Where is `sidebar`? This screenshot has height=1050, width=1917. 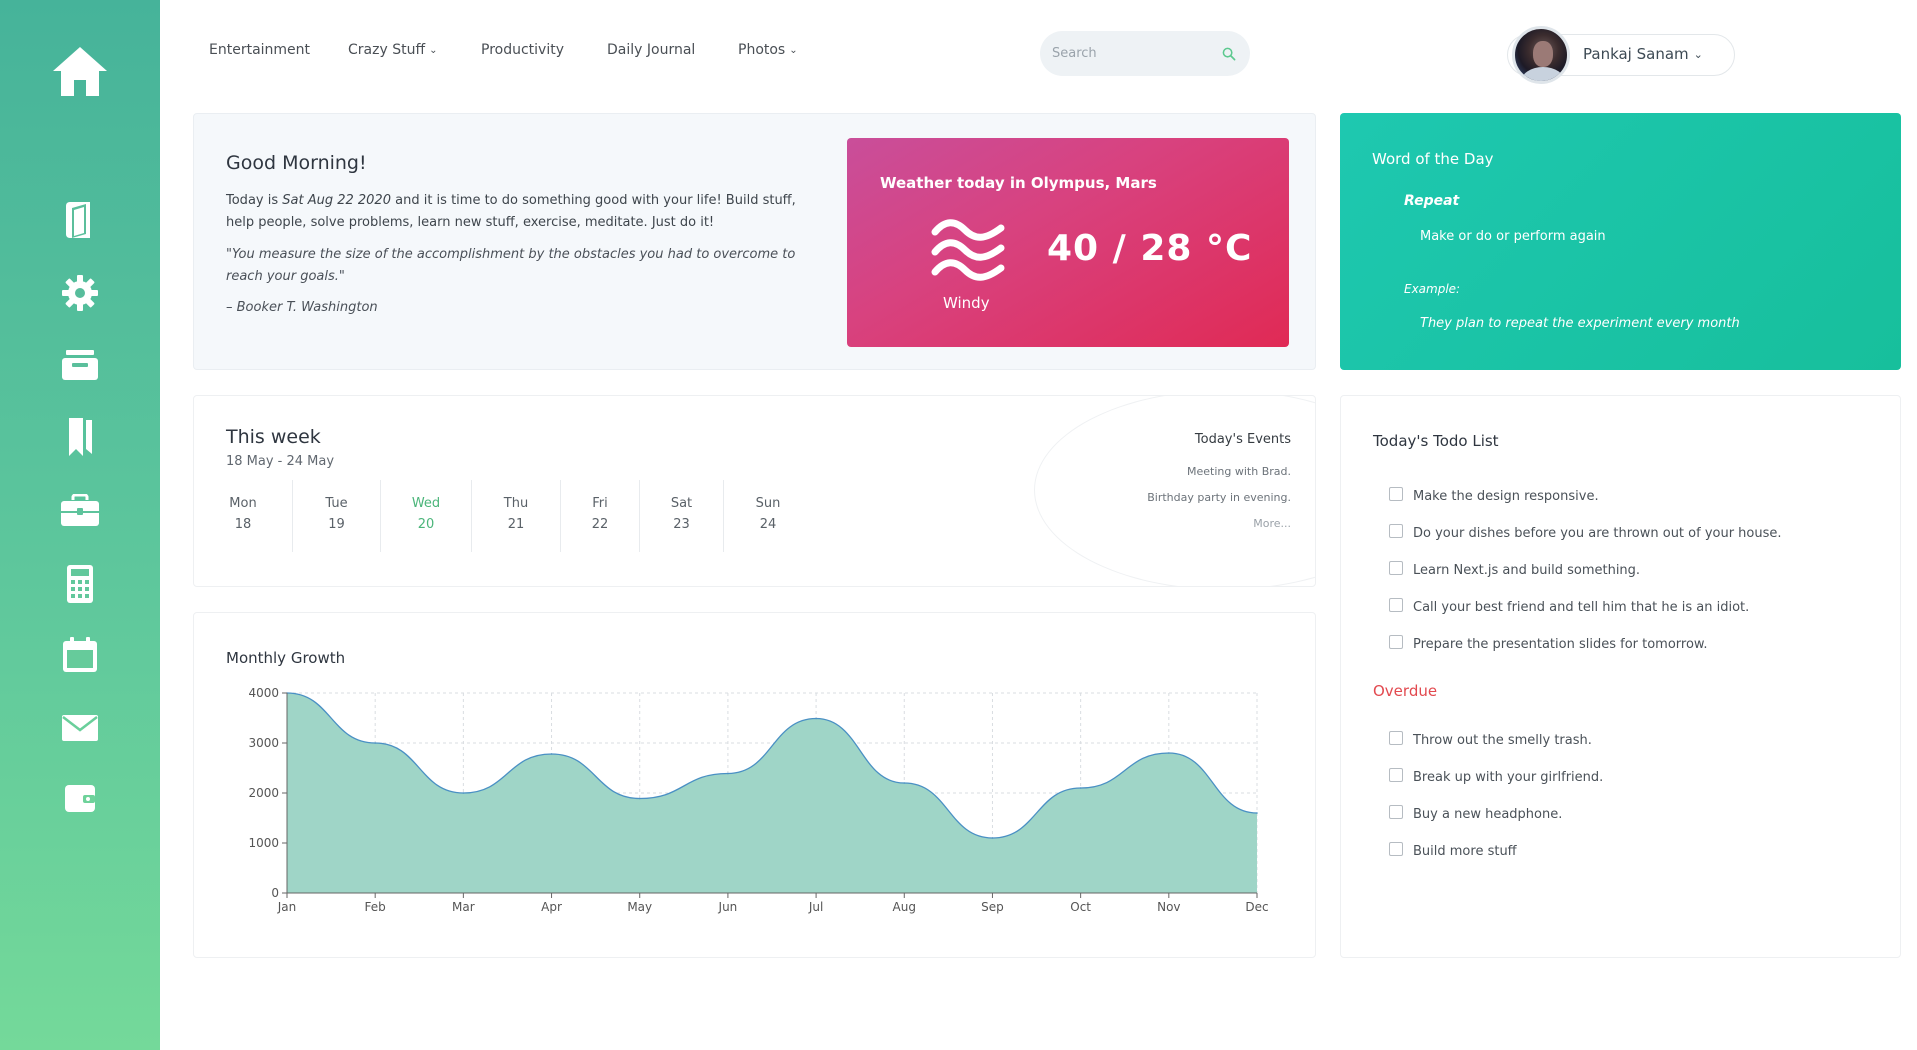 sidebar is located at coordinates (80, 525).